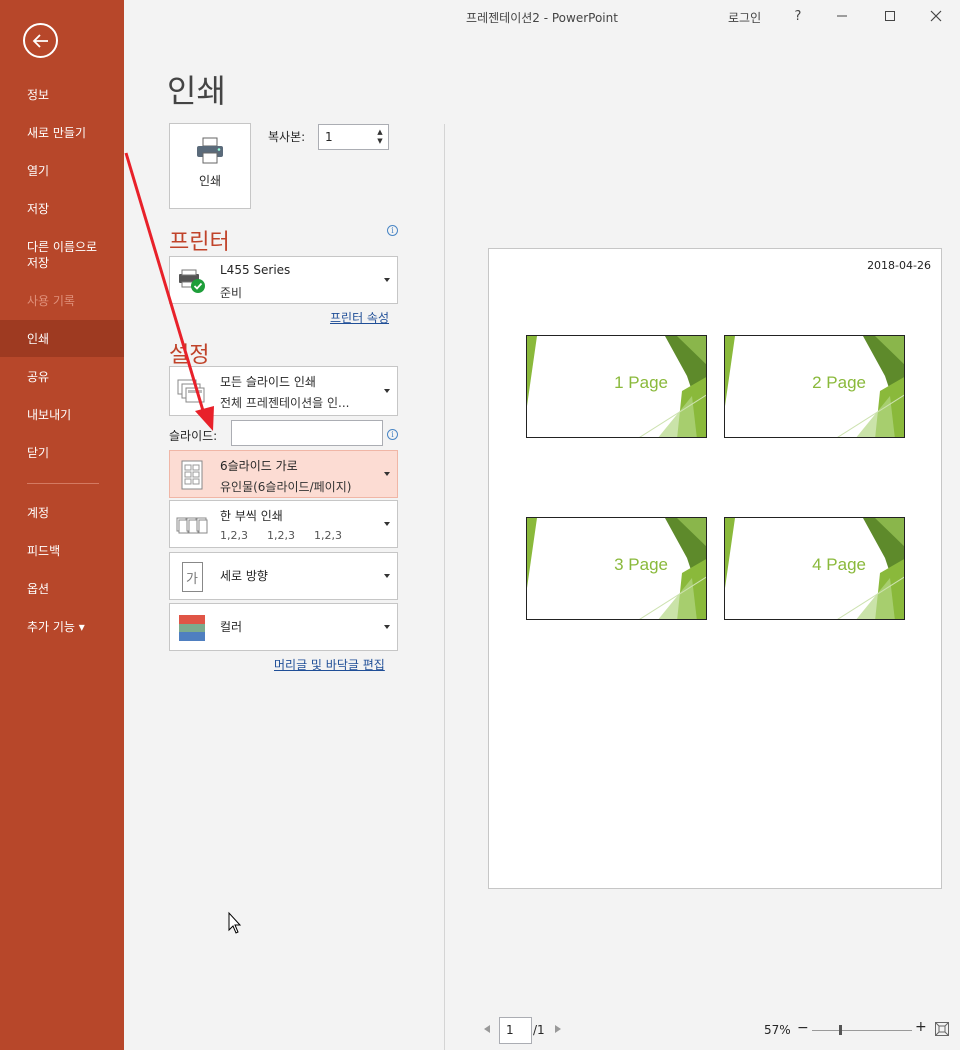  Describe the element at coordinates (192, 391) in the screenshot. I see `all-slides-icon` at that location.